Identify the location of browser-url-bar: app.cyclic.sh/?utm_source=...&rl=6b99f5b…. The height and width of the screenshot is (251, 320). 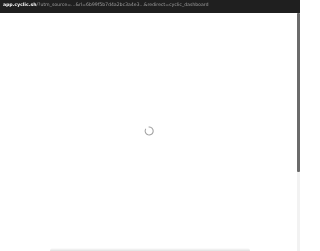
(150, 6).